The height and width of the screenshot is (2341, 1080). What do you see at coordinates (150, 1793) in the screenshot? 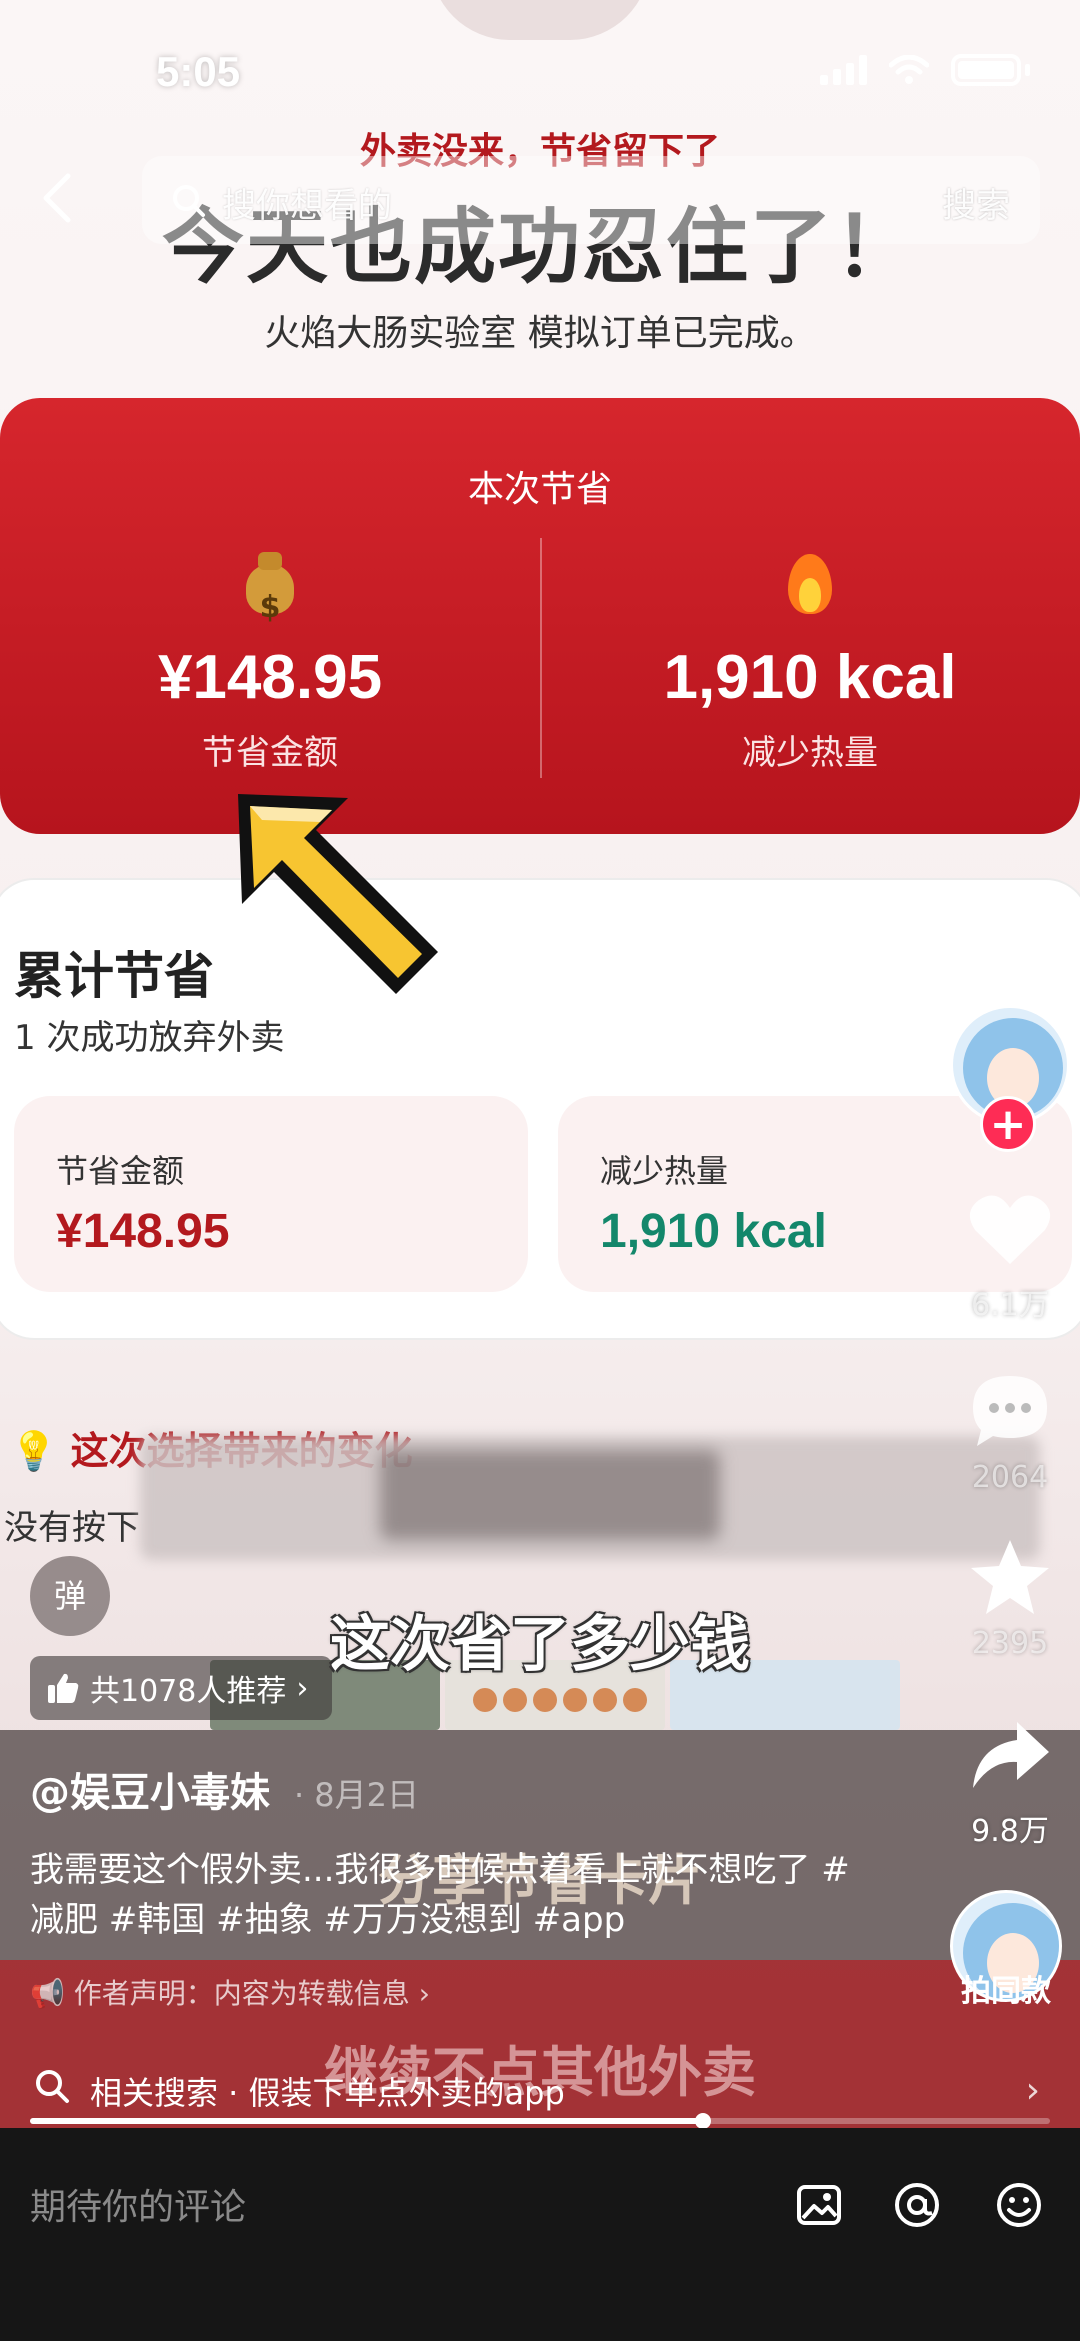
I see `author-name: @娱豆小毒妹` at bounding box center [150, 1793].